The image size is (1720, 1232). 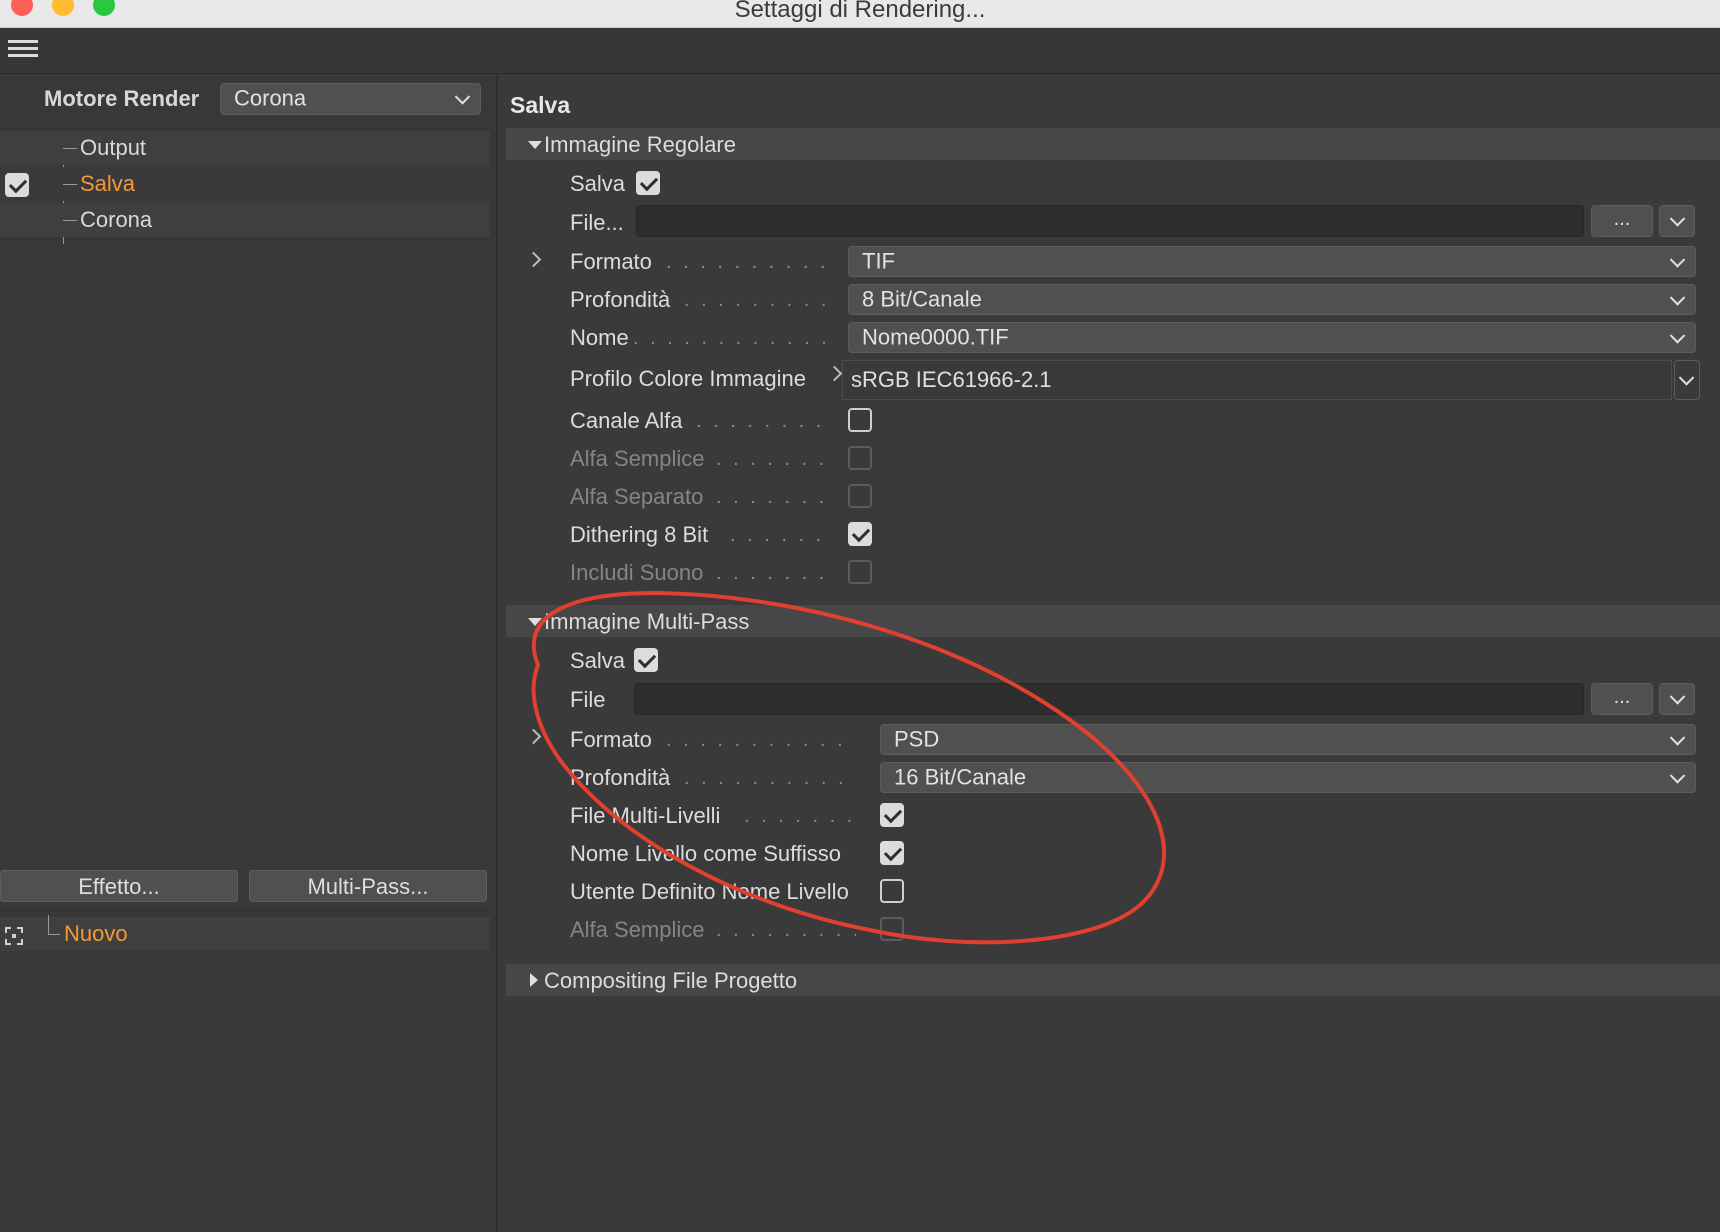 I want to click on regular-format-label: Formato, so click(x=611, y=261).